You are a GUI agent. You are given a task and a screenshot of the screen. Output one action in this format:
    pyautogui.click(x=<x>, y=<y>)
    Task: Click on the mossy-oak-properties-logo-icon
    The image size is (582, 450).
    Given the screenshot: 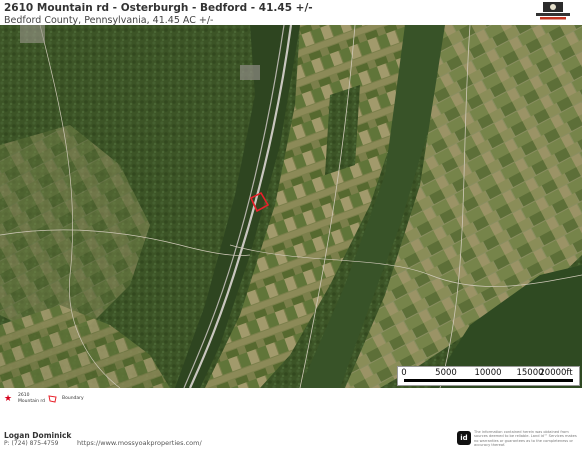 What is the action you would take?
    pyautogui.click(x=553, y=12)
    